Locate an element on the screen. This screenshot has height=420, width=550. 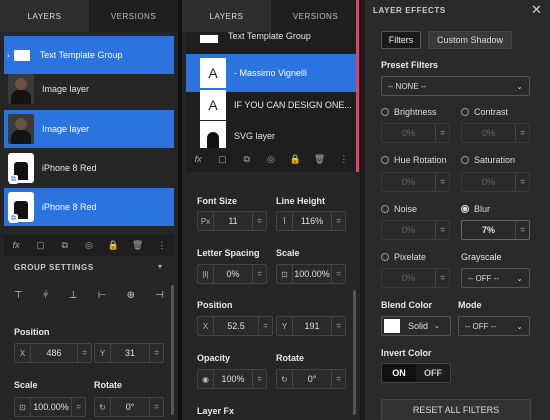
tab-custom-shadow: Custom Shadow is located at coordinates (470, 40).